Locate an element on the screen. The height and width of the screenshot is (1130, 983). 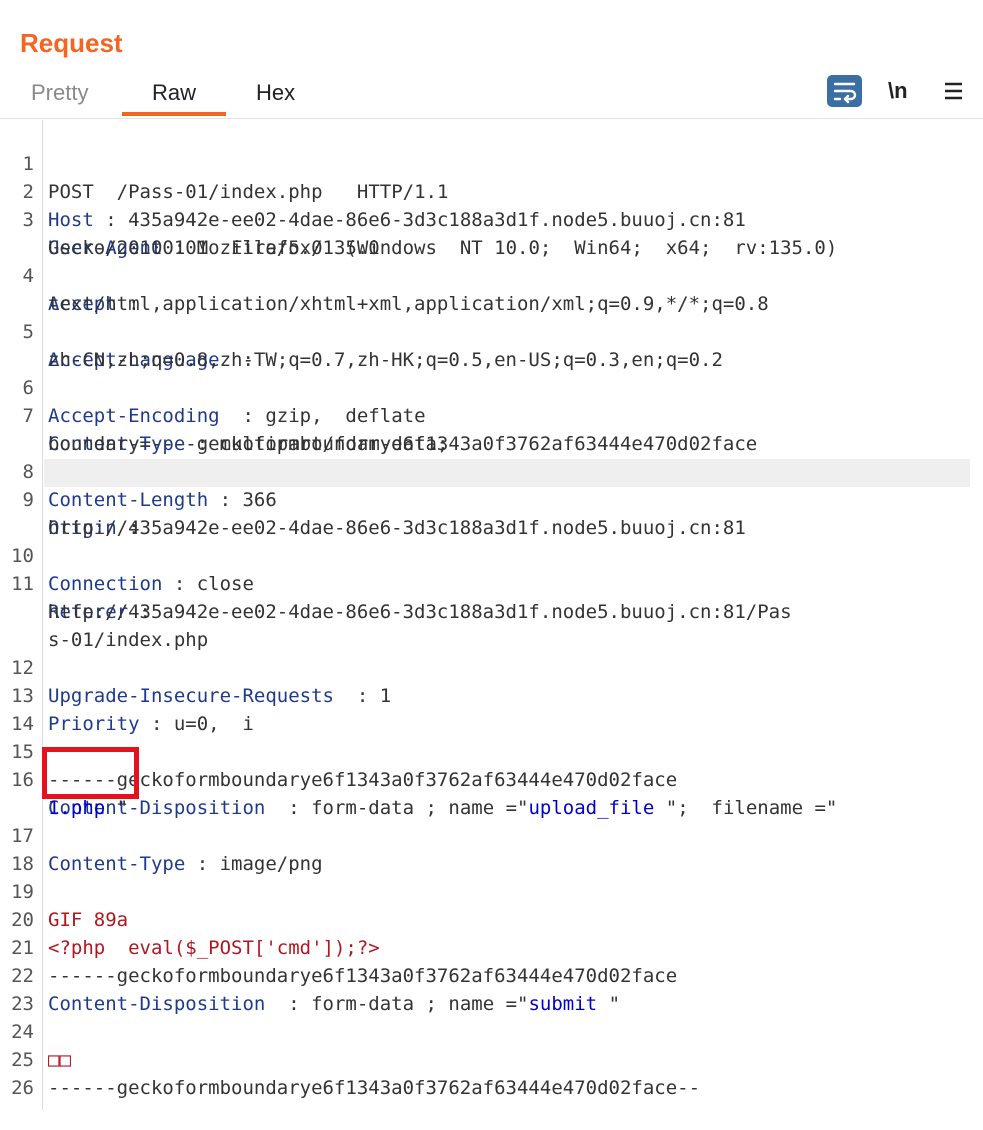
request-title: Request is located at coordinates (71, 43).